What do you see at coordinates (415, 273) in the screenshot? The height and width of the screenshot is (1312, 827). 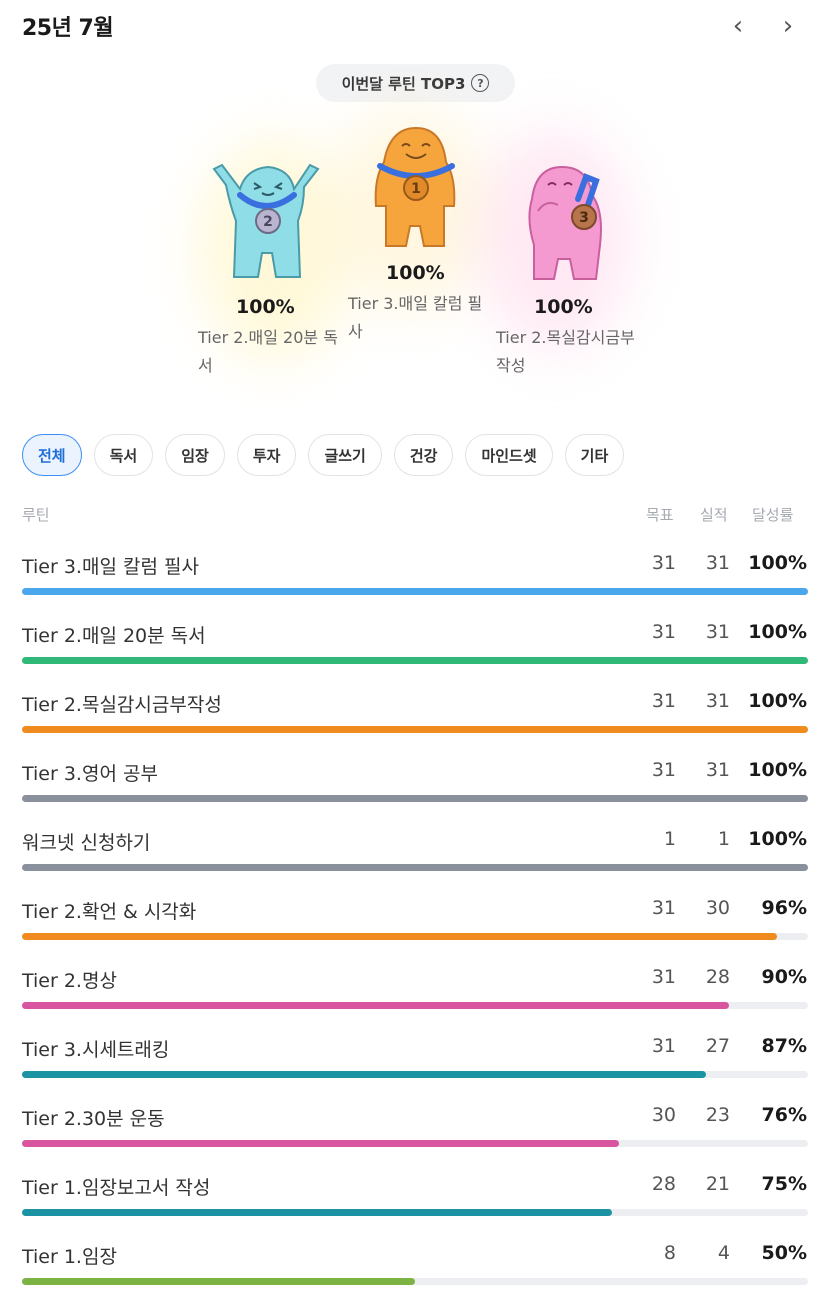 I see `rank-1-percent: 100%` at bounding box center [415, 273].